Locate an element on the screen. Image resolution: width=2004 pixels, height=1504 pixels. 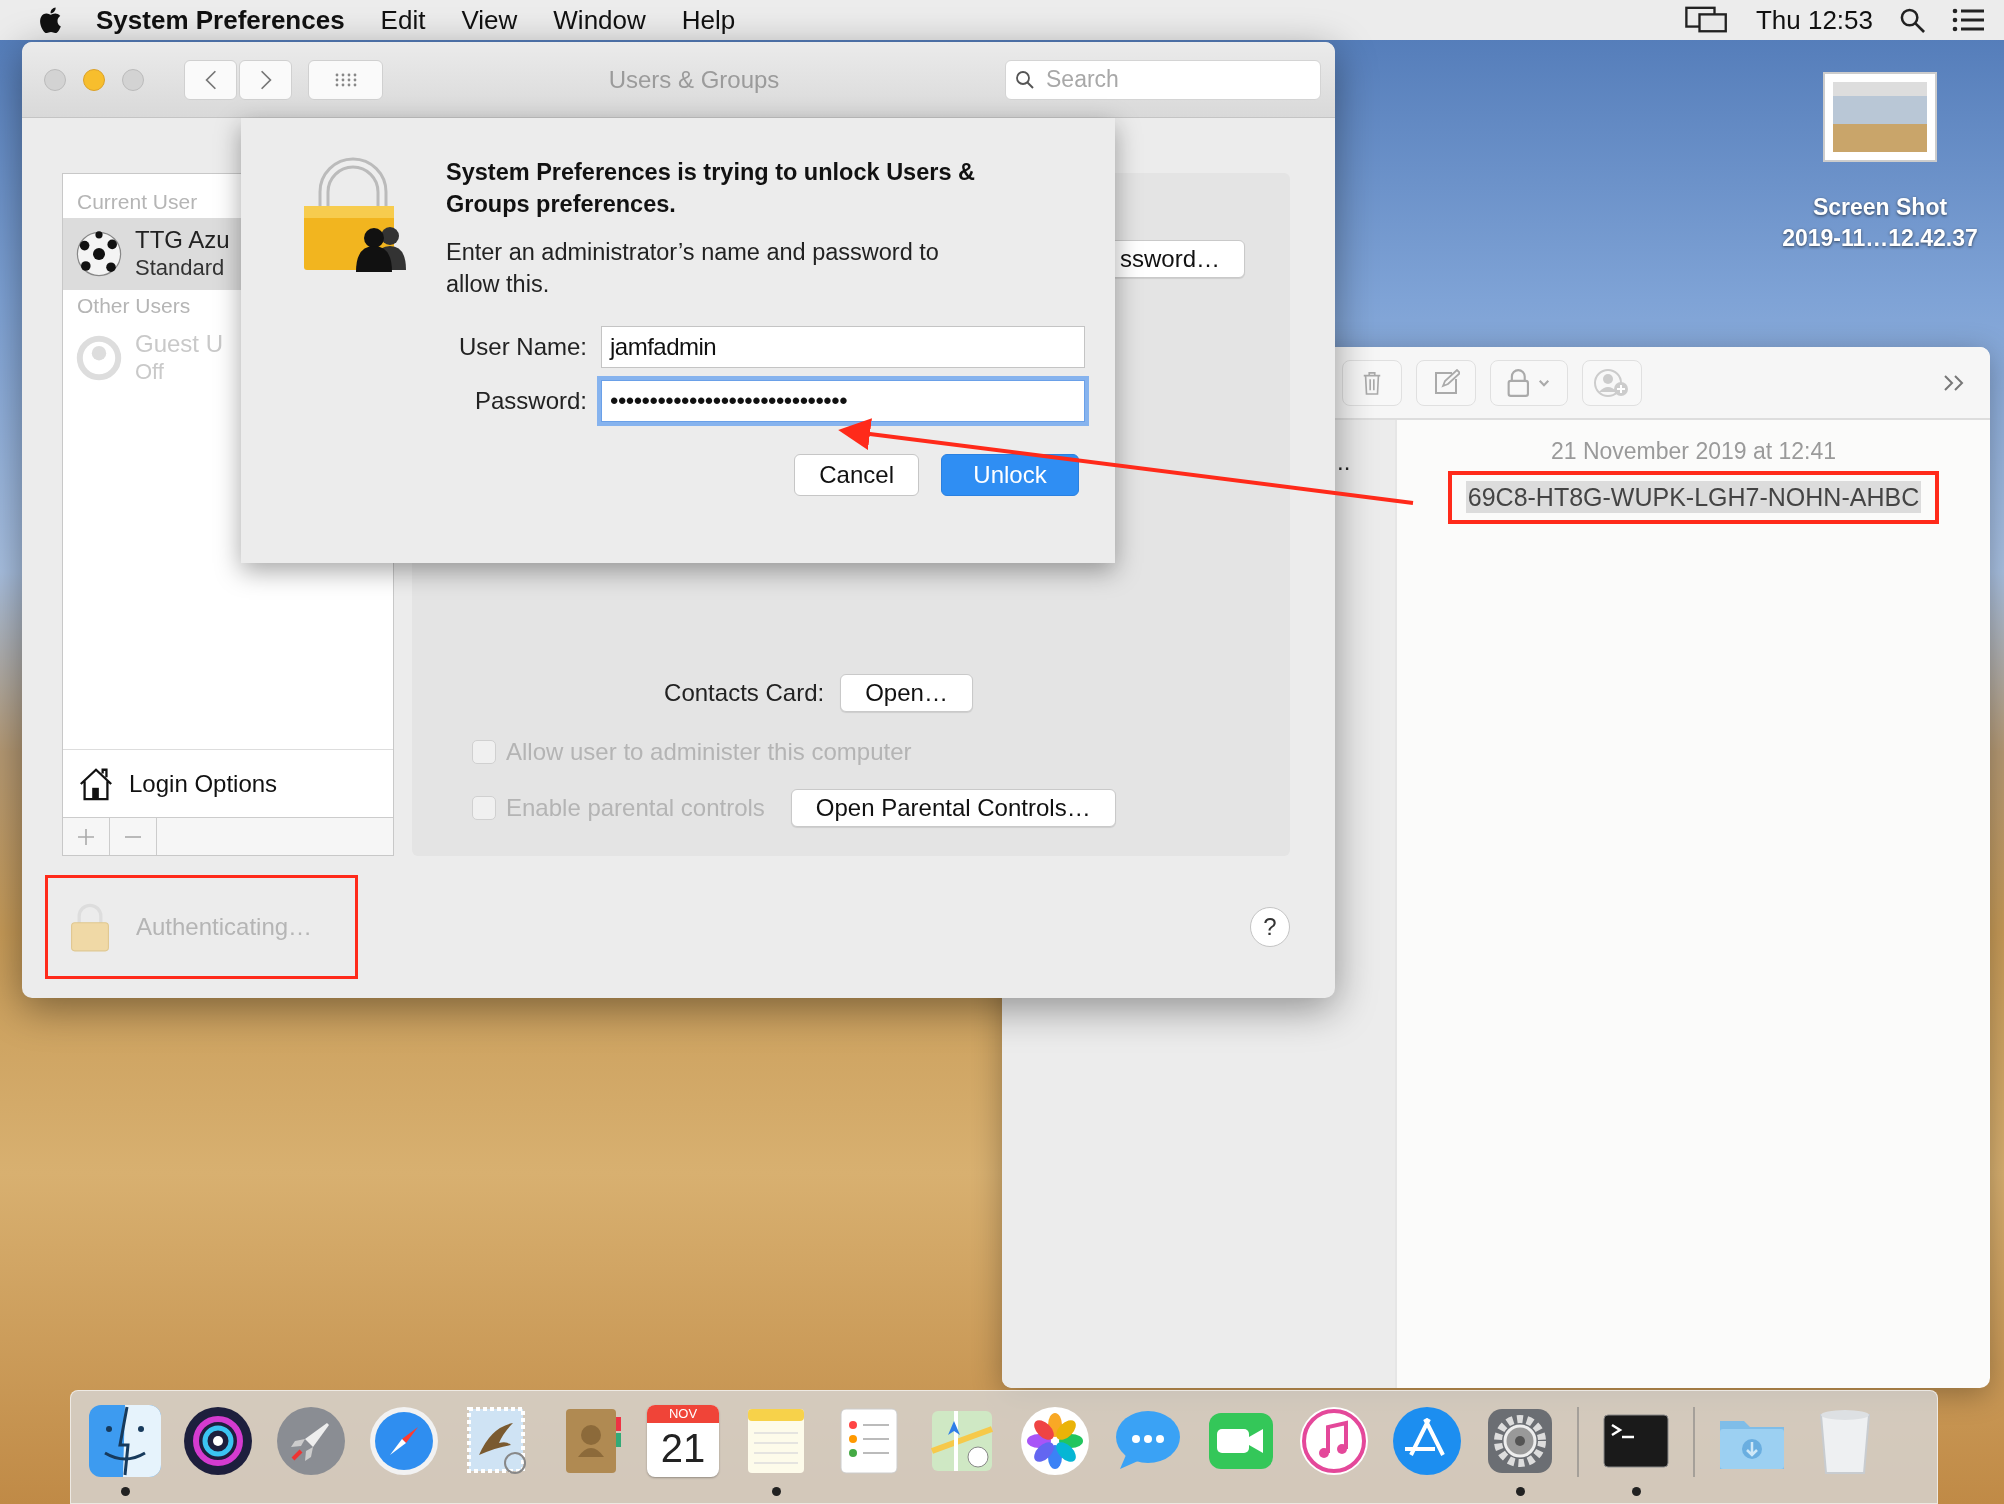
chevron-left-icon is located at coordinates (210, 79).